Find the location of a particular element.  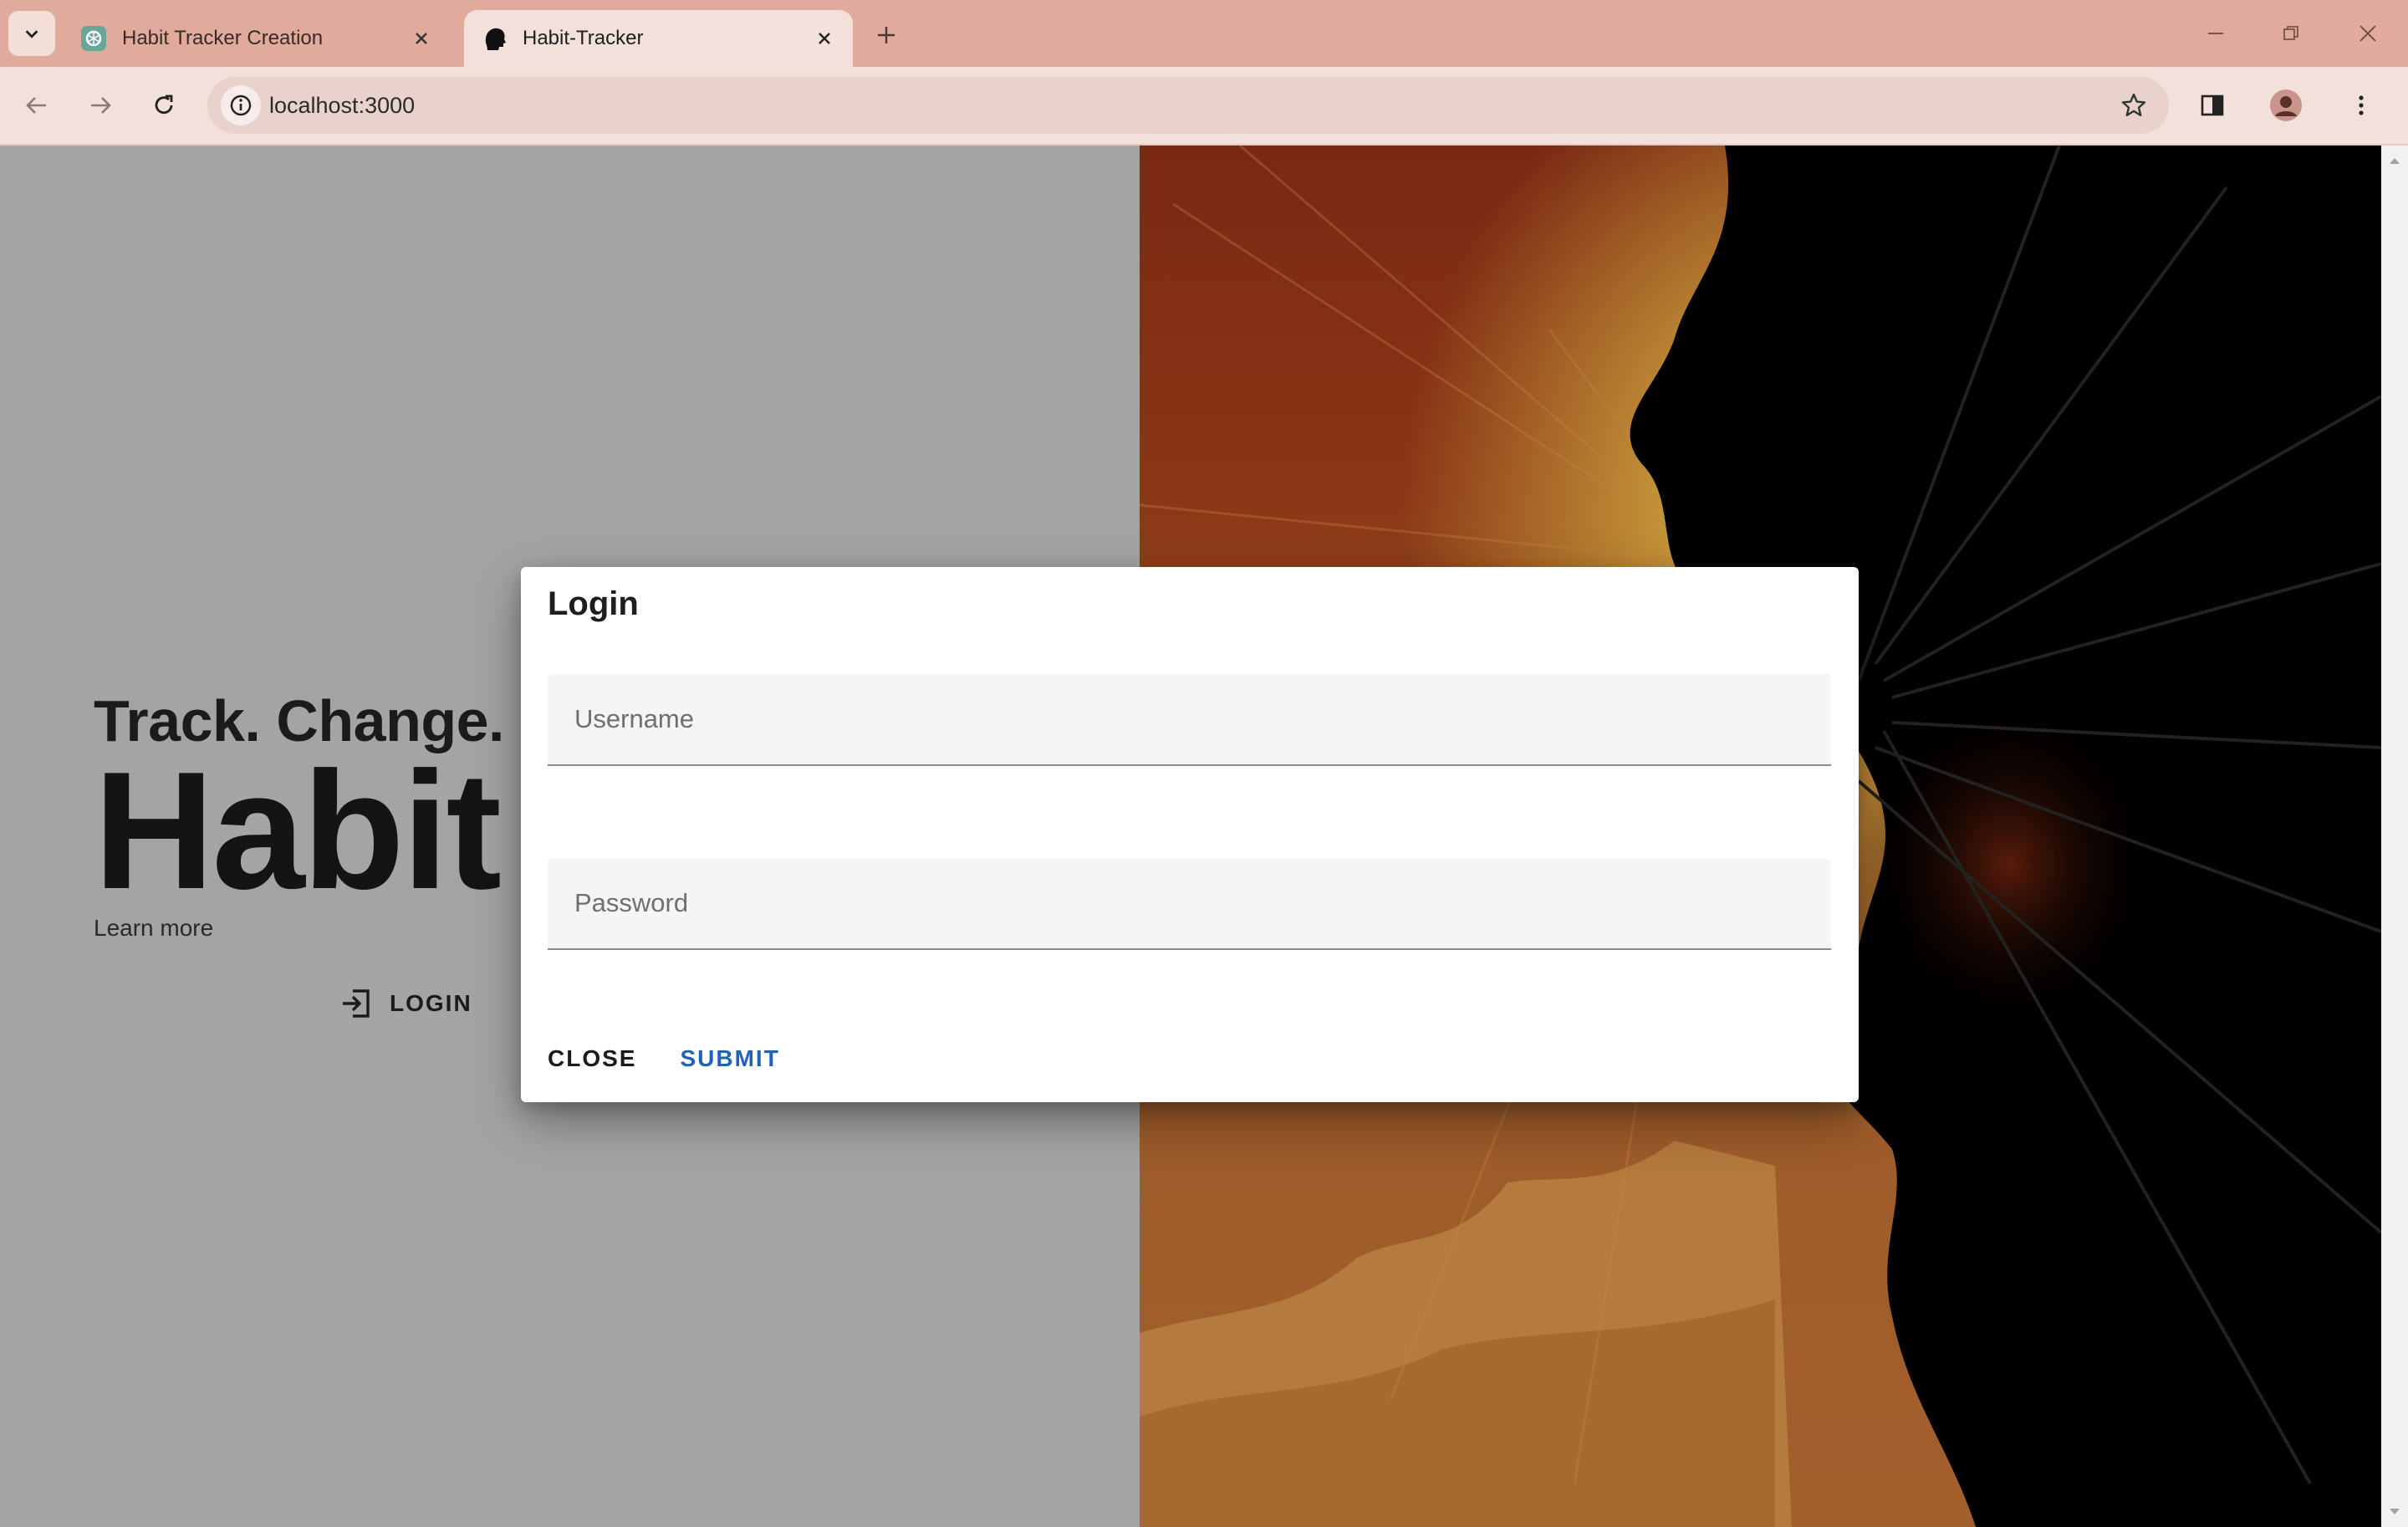

forward-arrow-icon is located at coordinates (101, 106).